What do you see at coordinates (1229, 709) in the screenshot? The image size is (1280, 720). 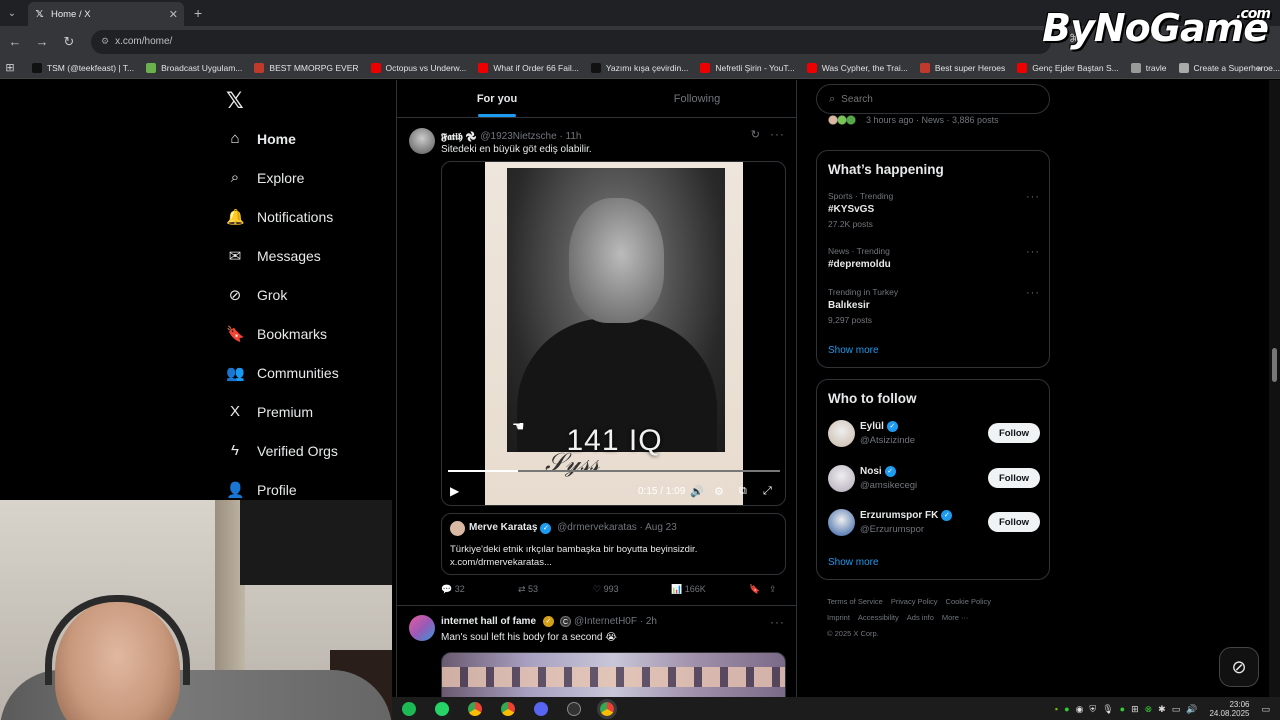 I see `taskbar-clock: 23:06 24.08.2025` at bounding box center [1229, 709].